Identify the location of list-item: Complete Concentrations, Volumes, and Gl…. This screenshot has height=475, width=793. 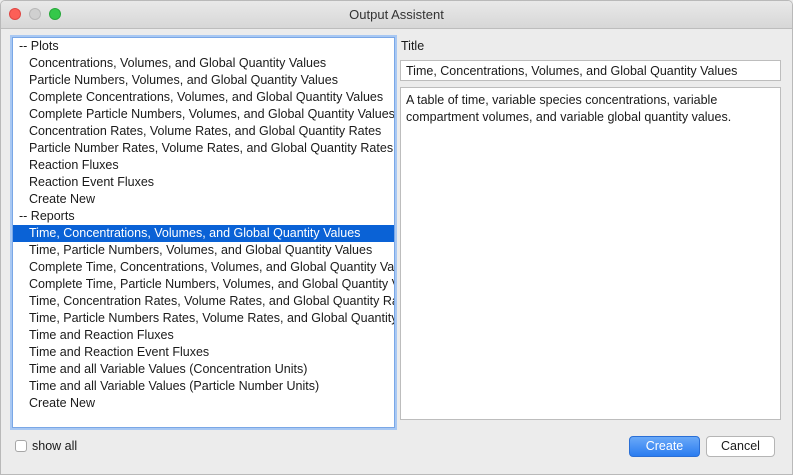
(203, 97).